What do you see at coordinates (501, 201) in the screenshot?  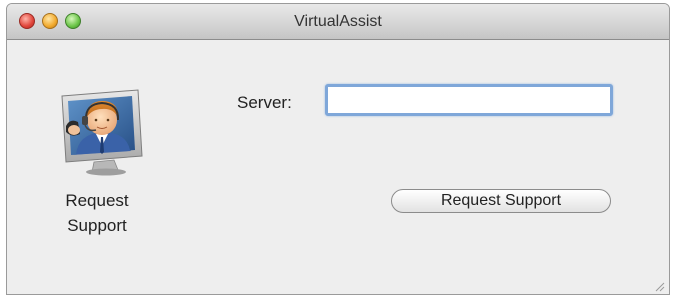 I see `request-support-button: Request Support` at bounding box center [501, 201].